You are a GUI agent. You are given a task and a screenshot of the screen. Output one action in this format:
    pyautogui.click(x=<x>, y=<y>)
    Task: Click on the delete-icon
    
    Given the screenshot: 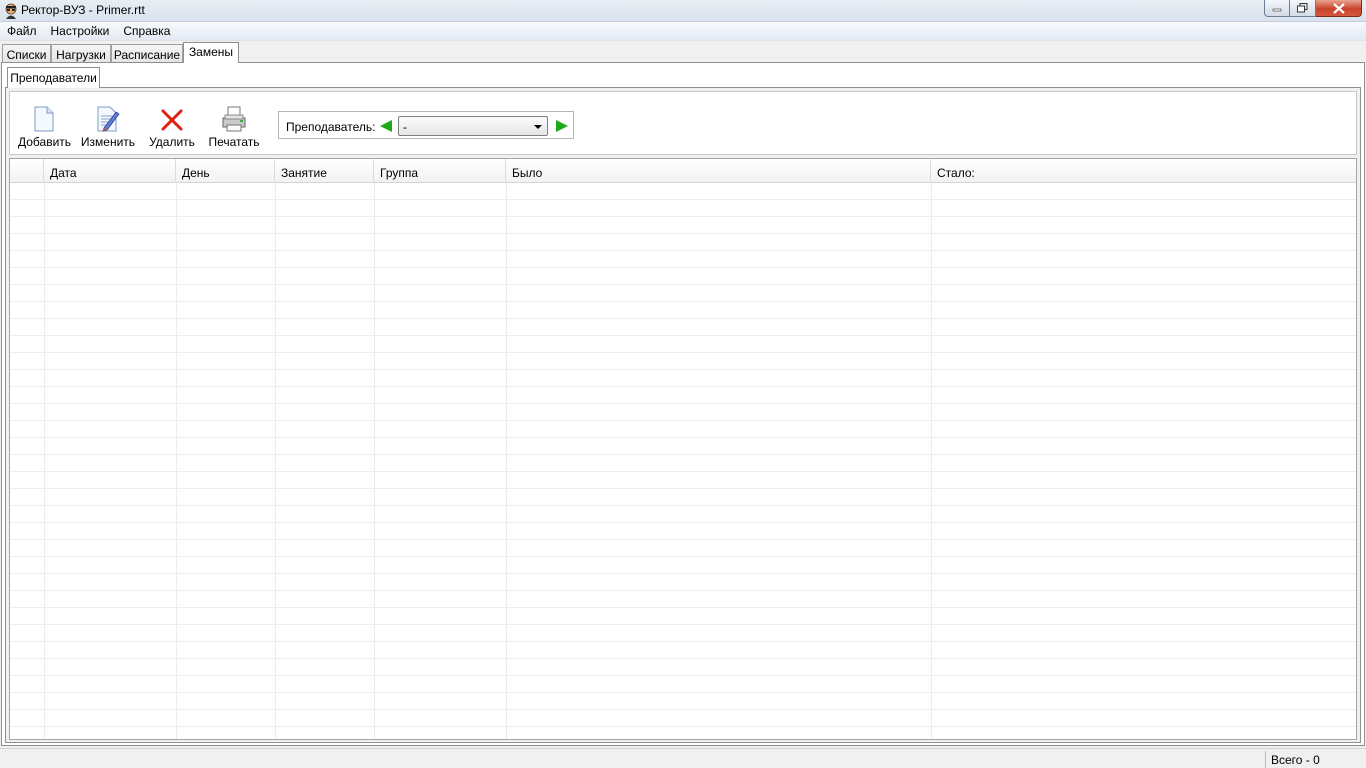 What is the action you would take?
    pyautogui.click(x=172, y=120)
    